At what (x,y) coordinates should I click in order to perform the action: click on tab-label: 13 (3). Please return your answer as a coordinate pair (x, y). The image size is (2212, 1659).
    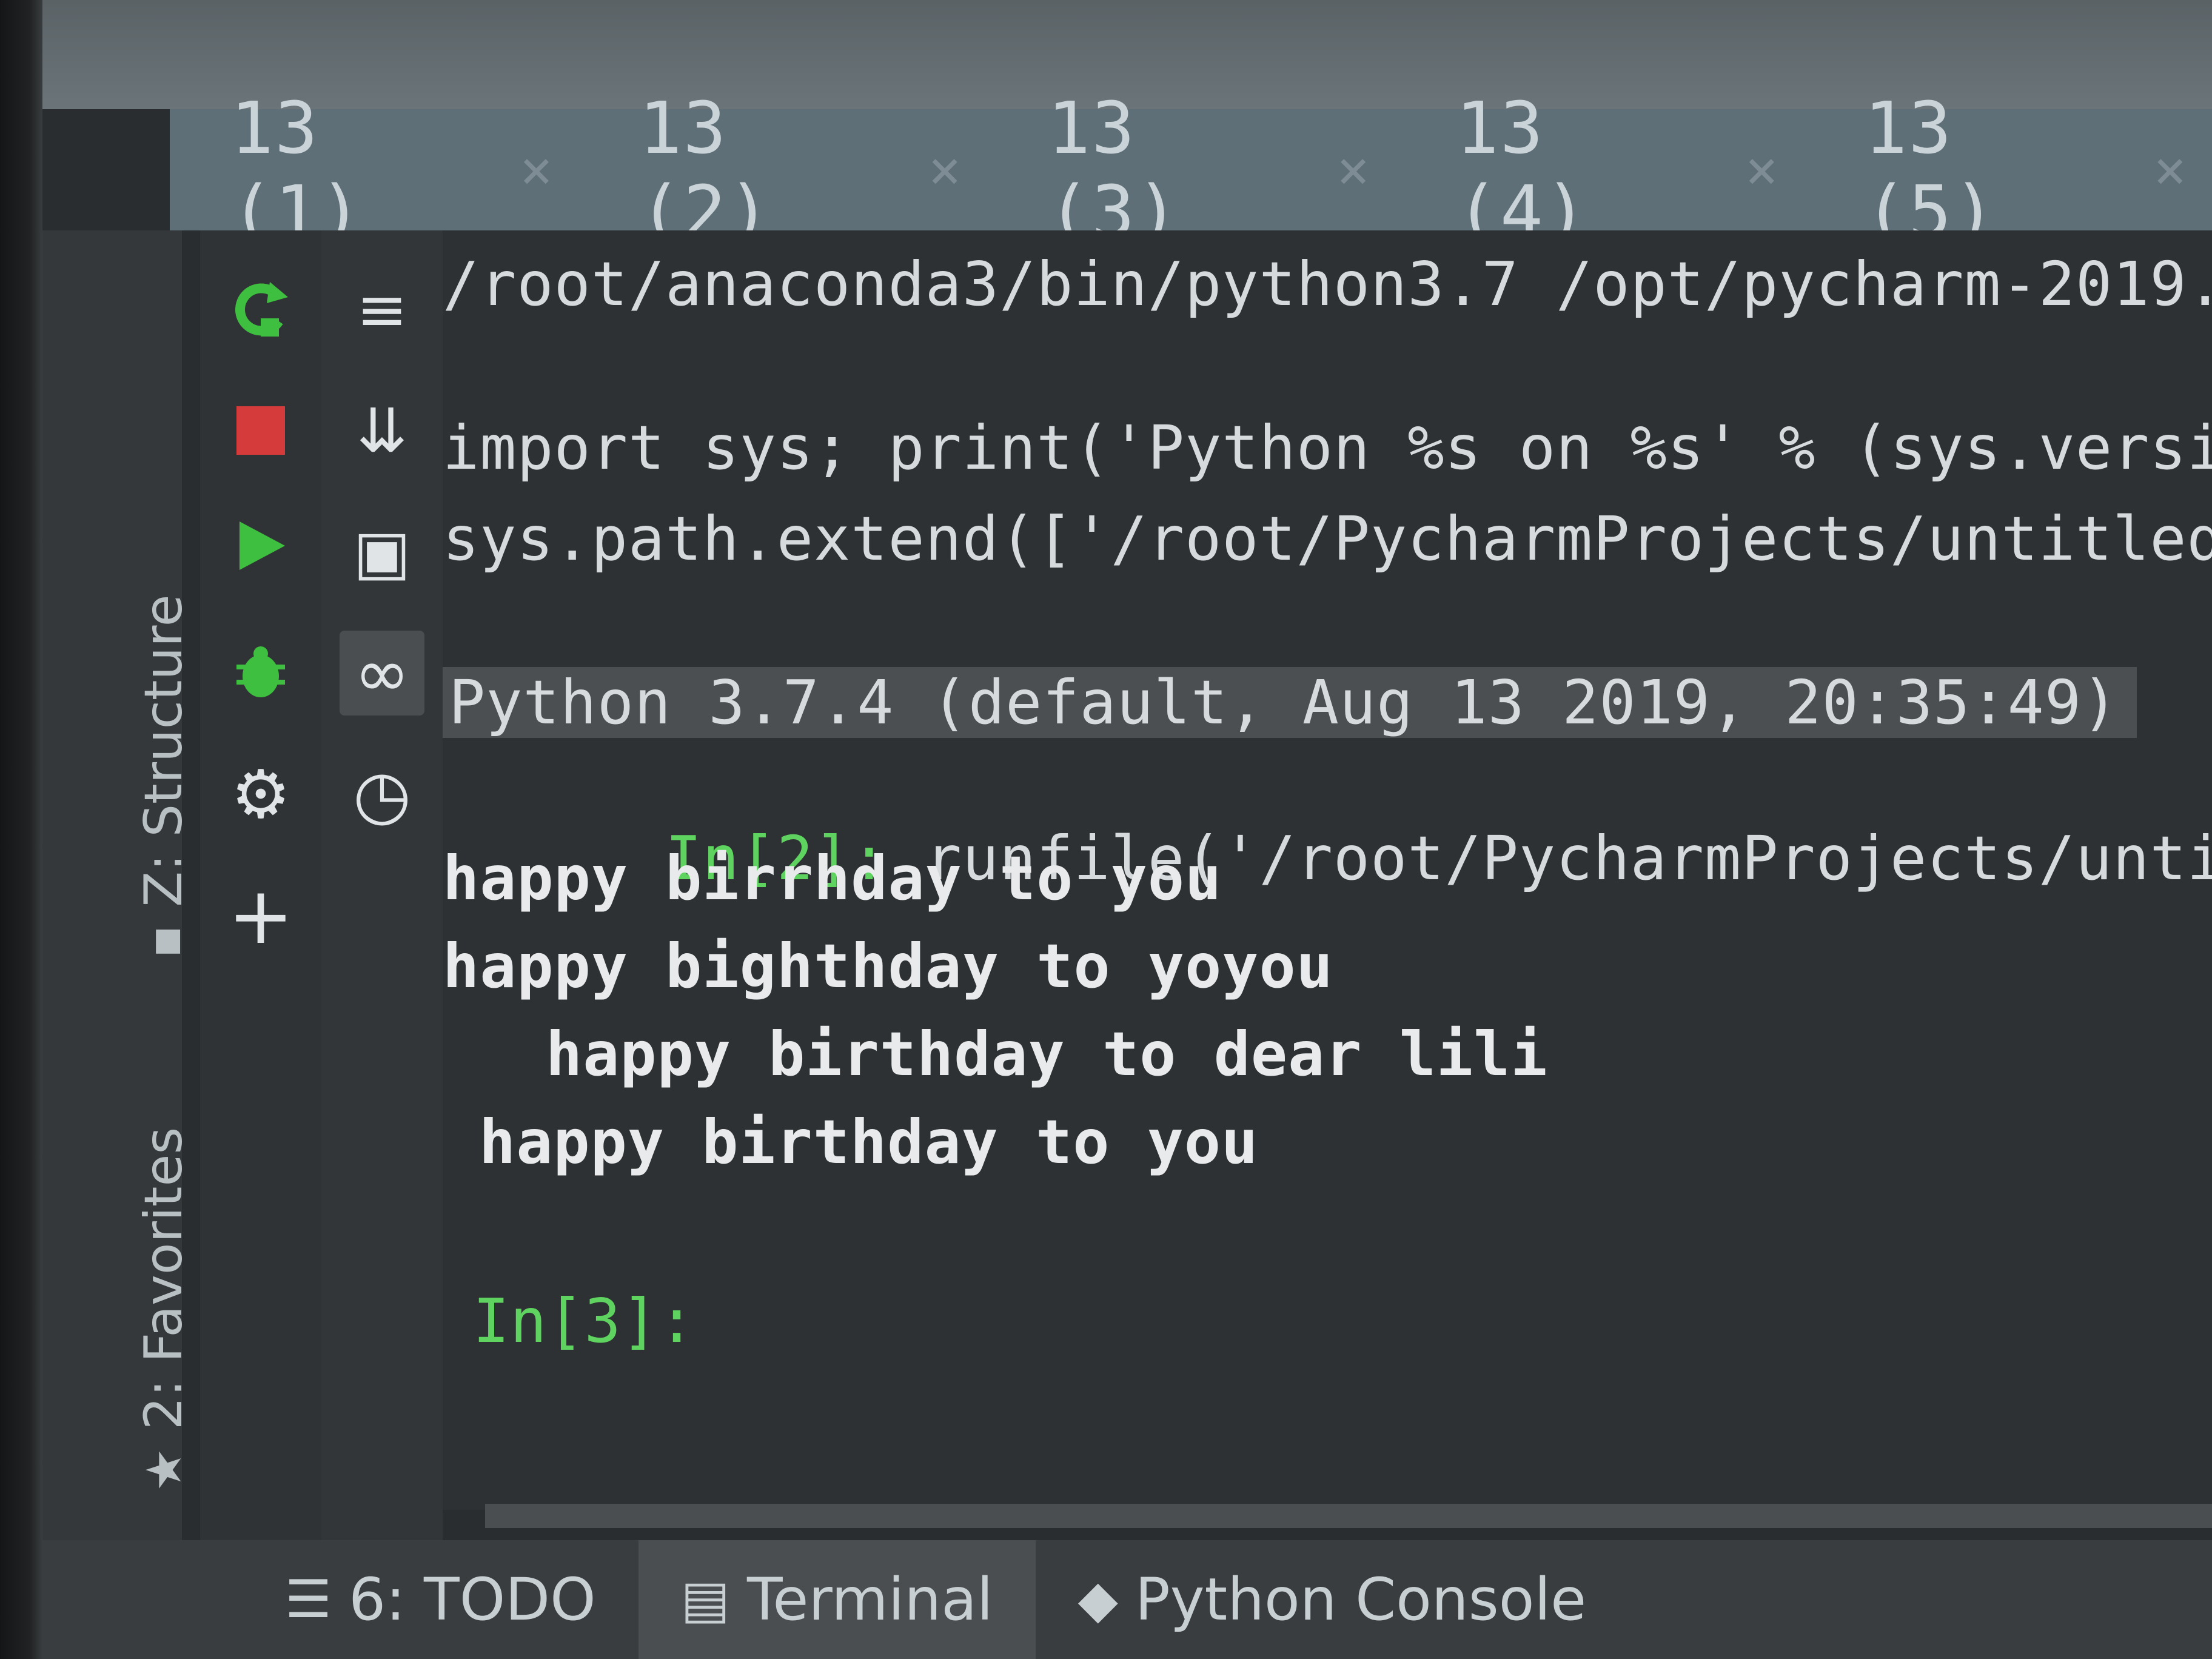
    Looking at the image, I should click on (1114, 169).